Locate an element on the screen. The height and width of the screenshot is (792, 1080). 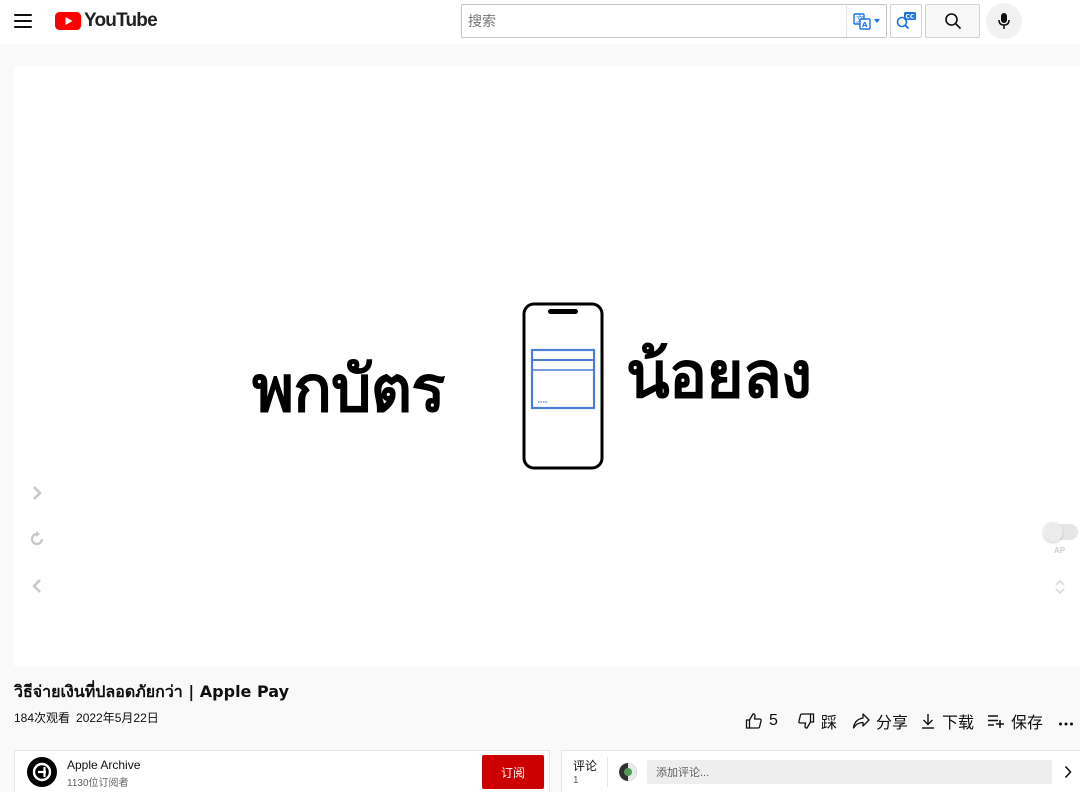
channel-avatar is located at coordinates (42, 772).